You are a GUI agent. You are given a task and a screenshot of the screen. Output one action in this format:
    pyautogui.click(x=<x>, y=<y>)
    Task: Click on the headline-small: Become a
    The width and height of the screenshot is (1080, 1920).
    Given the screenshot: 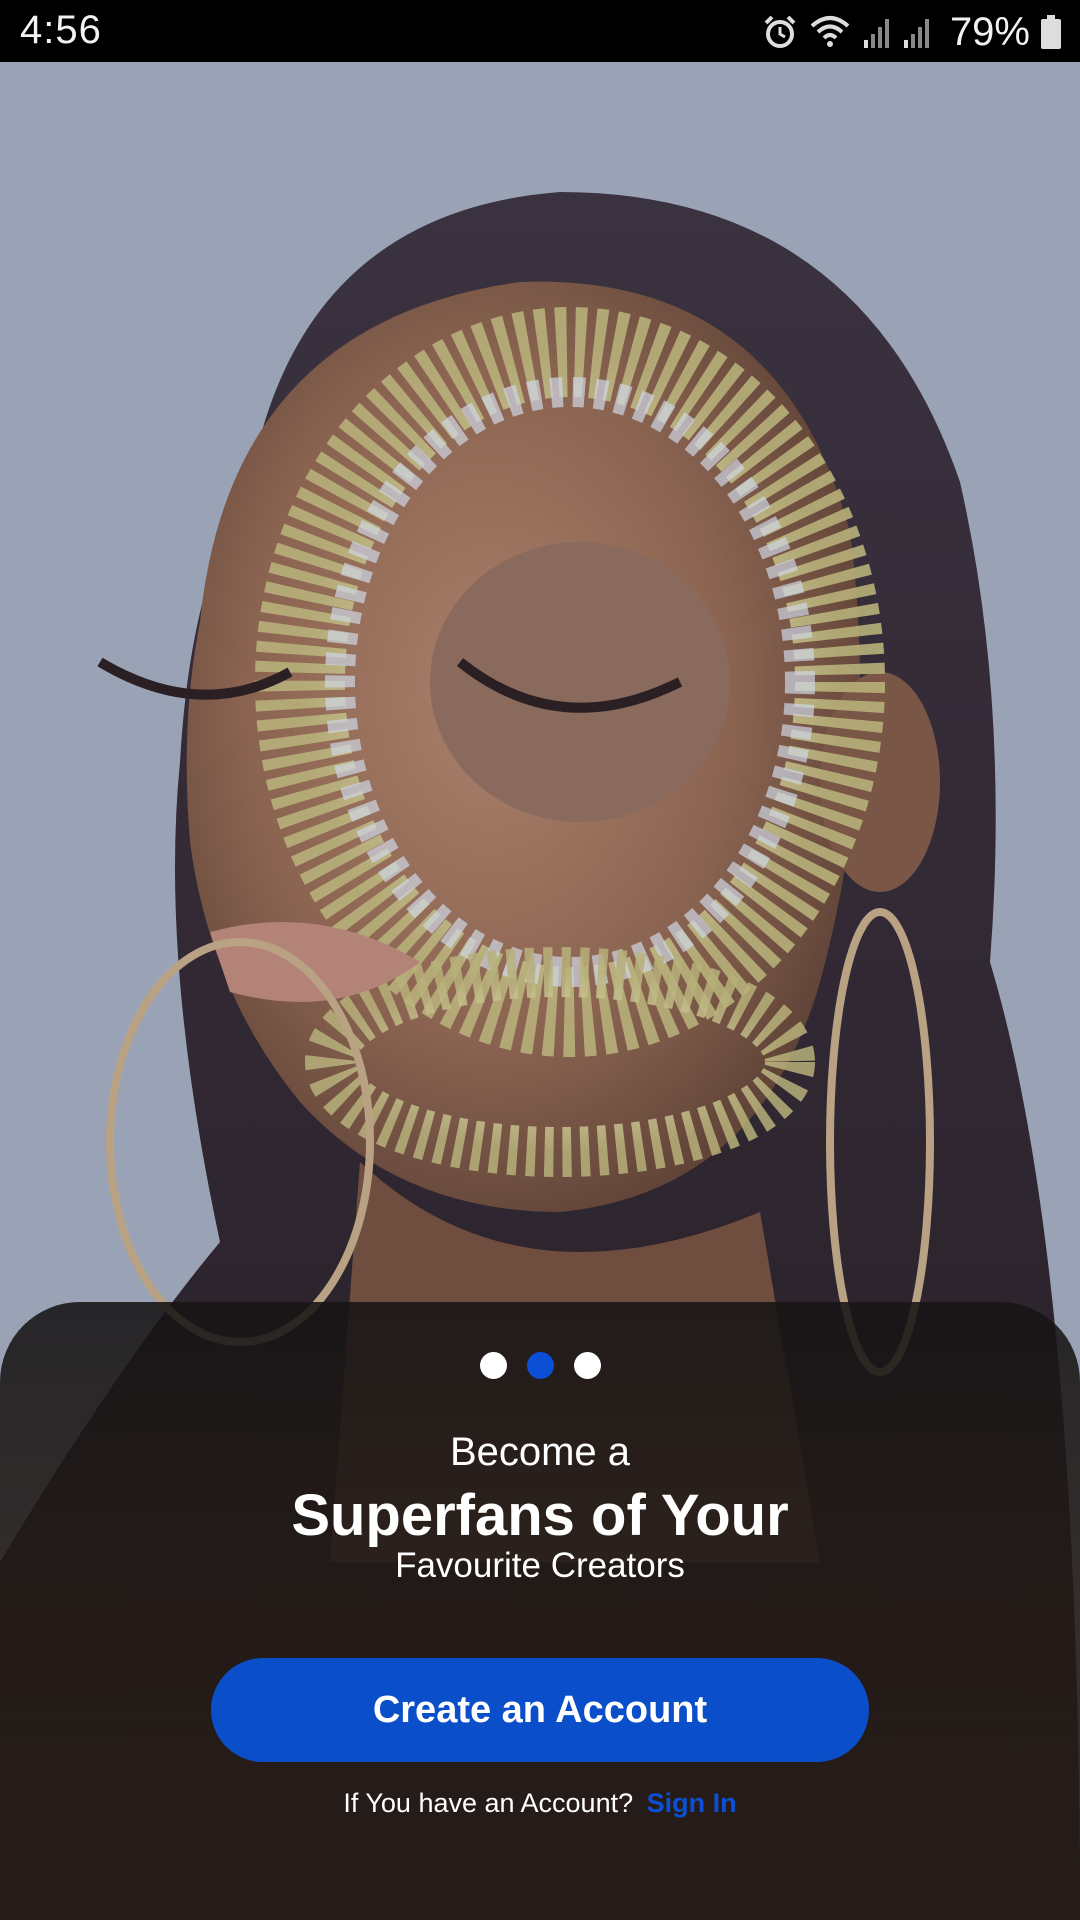 What is the action you would take?
    pyautogui.click(x=540, y=1452)
    